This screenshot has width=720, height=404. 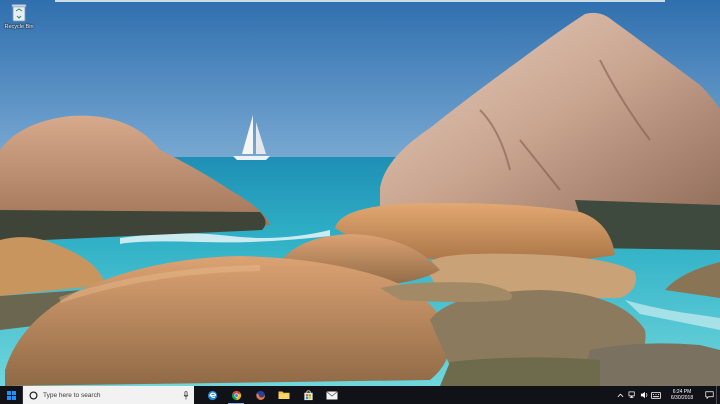 I want to click on action-center-button, so click(x=709, y=395).